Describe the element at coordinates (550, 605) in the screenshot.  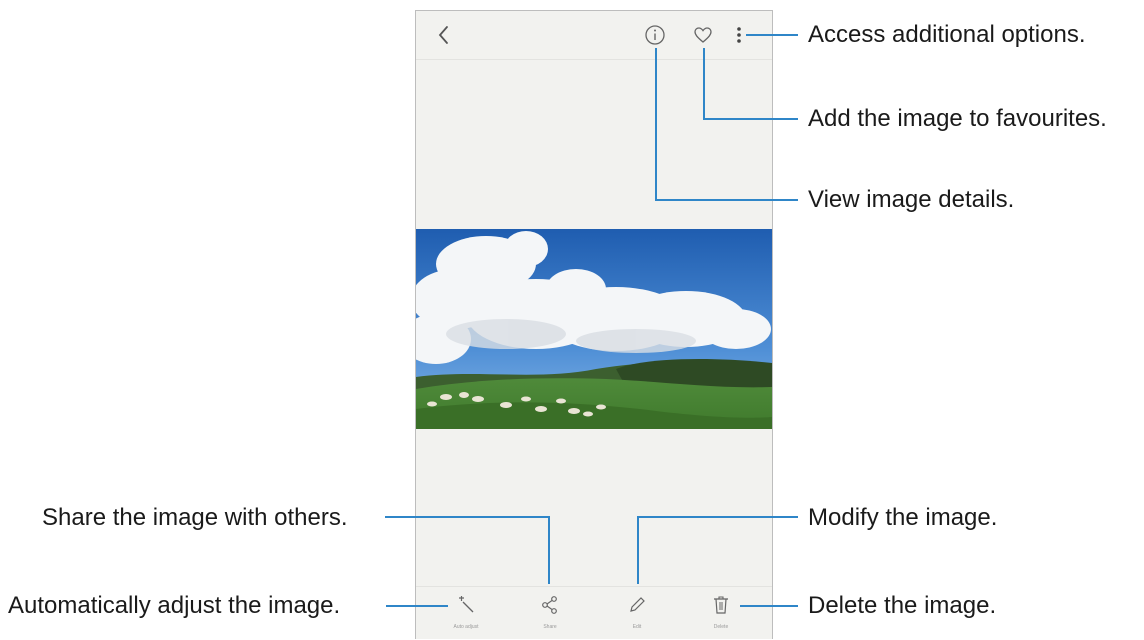
I see `share-icon` at that location.